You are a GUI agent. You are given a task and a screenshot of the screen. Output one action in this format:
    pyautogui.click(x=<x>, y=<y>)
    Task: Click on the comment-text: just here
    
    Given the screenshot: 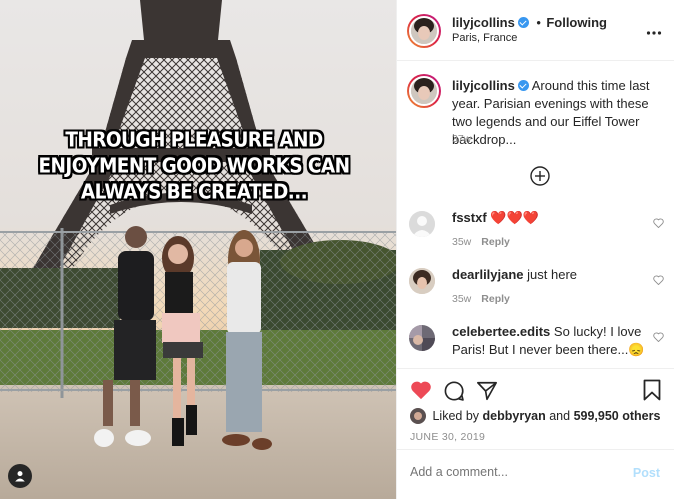 What is the action you would take?
    pyautogui.click(x=552, y=274)
    